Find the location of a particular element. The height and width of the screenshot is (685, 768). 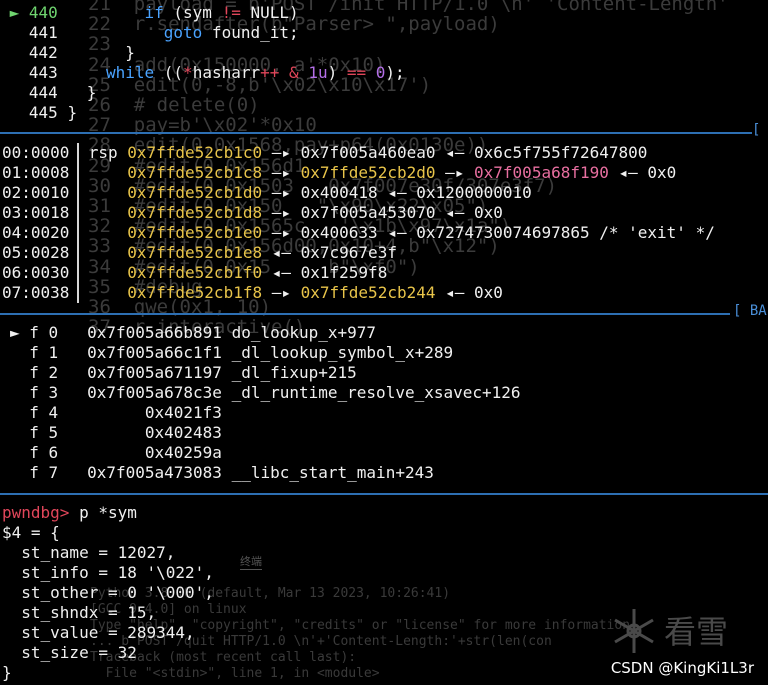

source-code-token: 0 is located at coordinates (380, 72).